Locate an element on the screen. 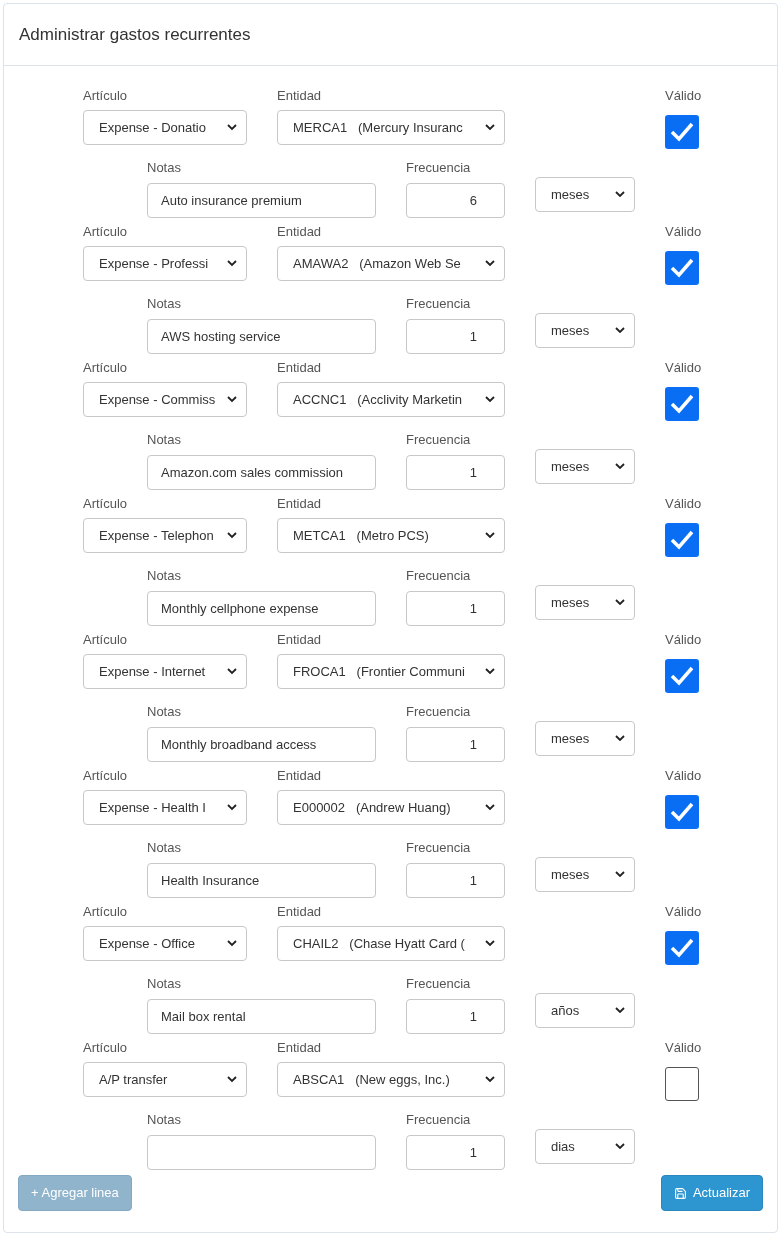 This screenshot has height=1236, width=781. frequency-field: 6 is located at coordinates (455, 200).